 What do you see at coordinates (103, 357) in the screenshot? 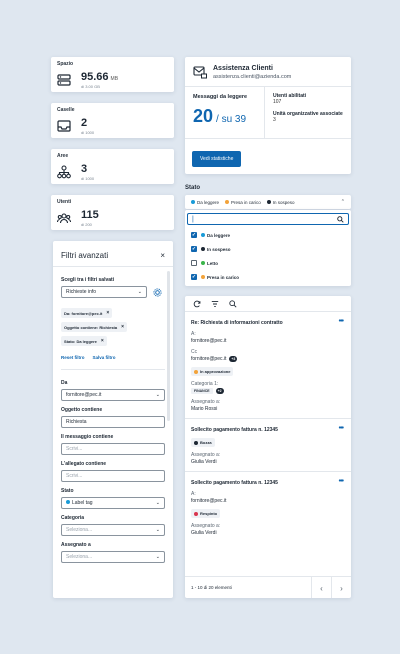
I see `save-filter-link: Salva filtro` at bounding box center [103, 357].